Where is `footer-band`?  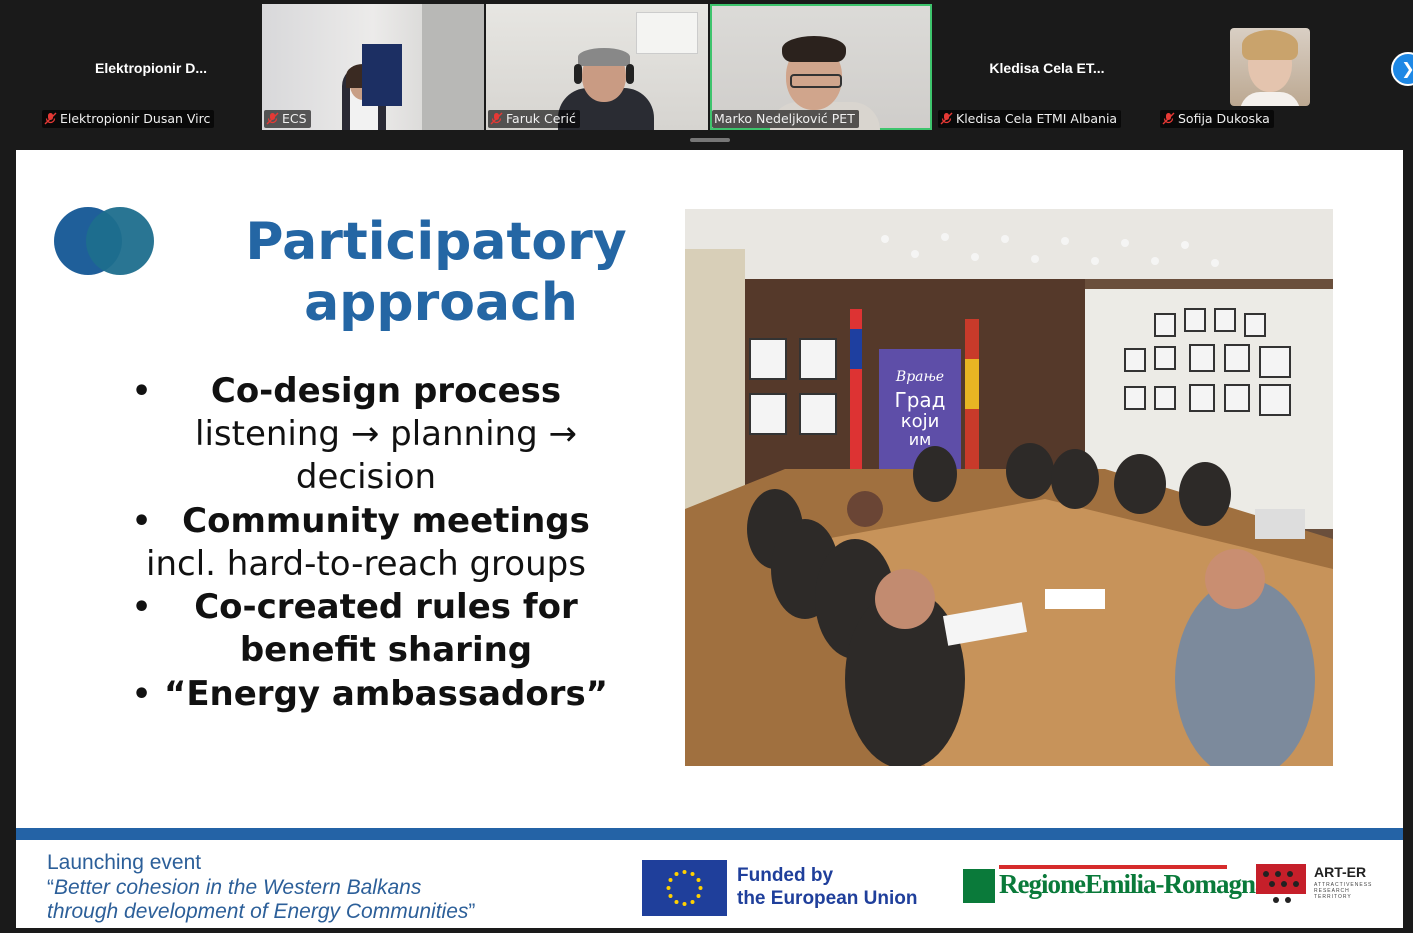 footer-band is located at coordinates (709, 834).